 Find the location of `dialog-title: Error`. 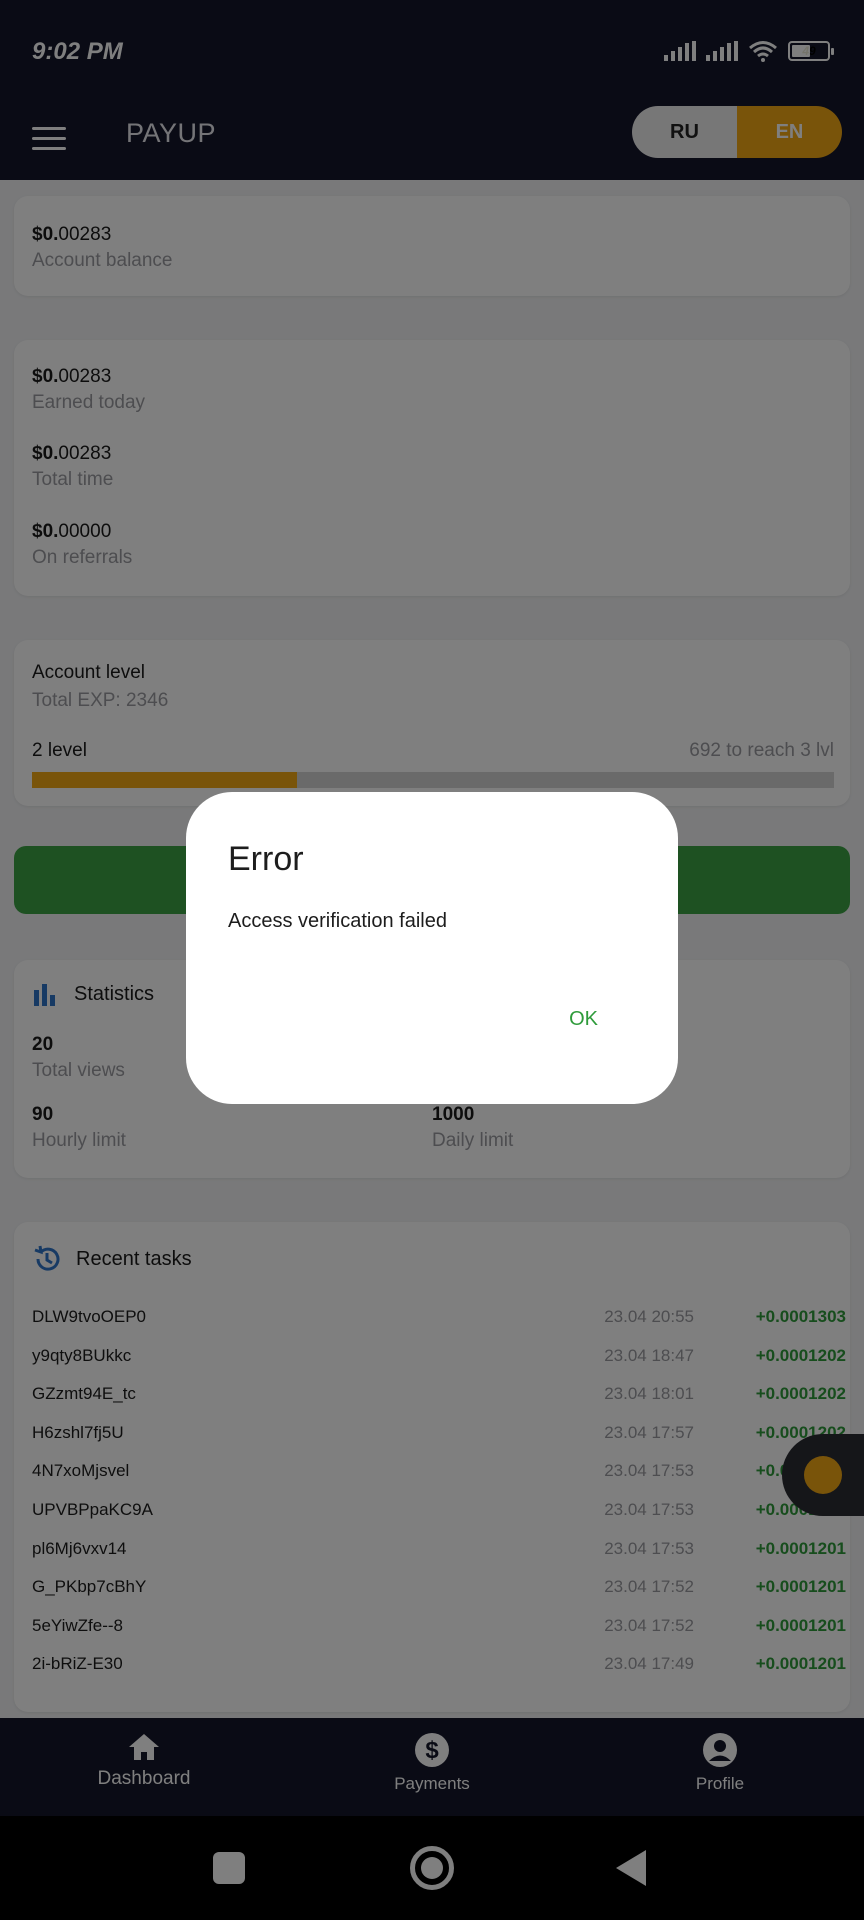

dialog-title: Error is located at coordinates (266, 859).